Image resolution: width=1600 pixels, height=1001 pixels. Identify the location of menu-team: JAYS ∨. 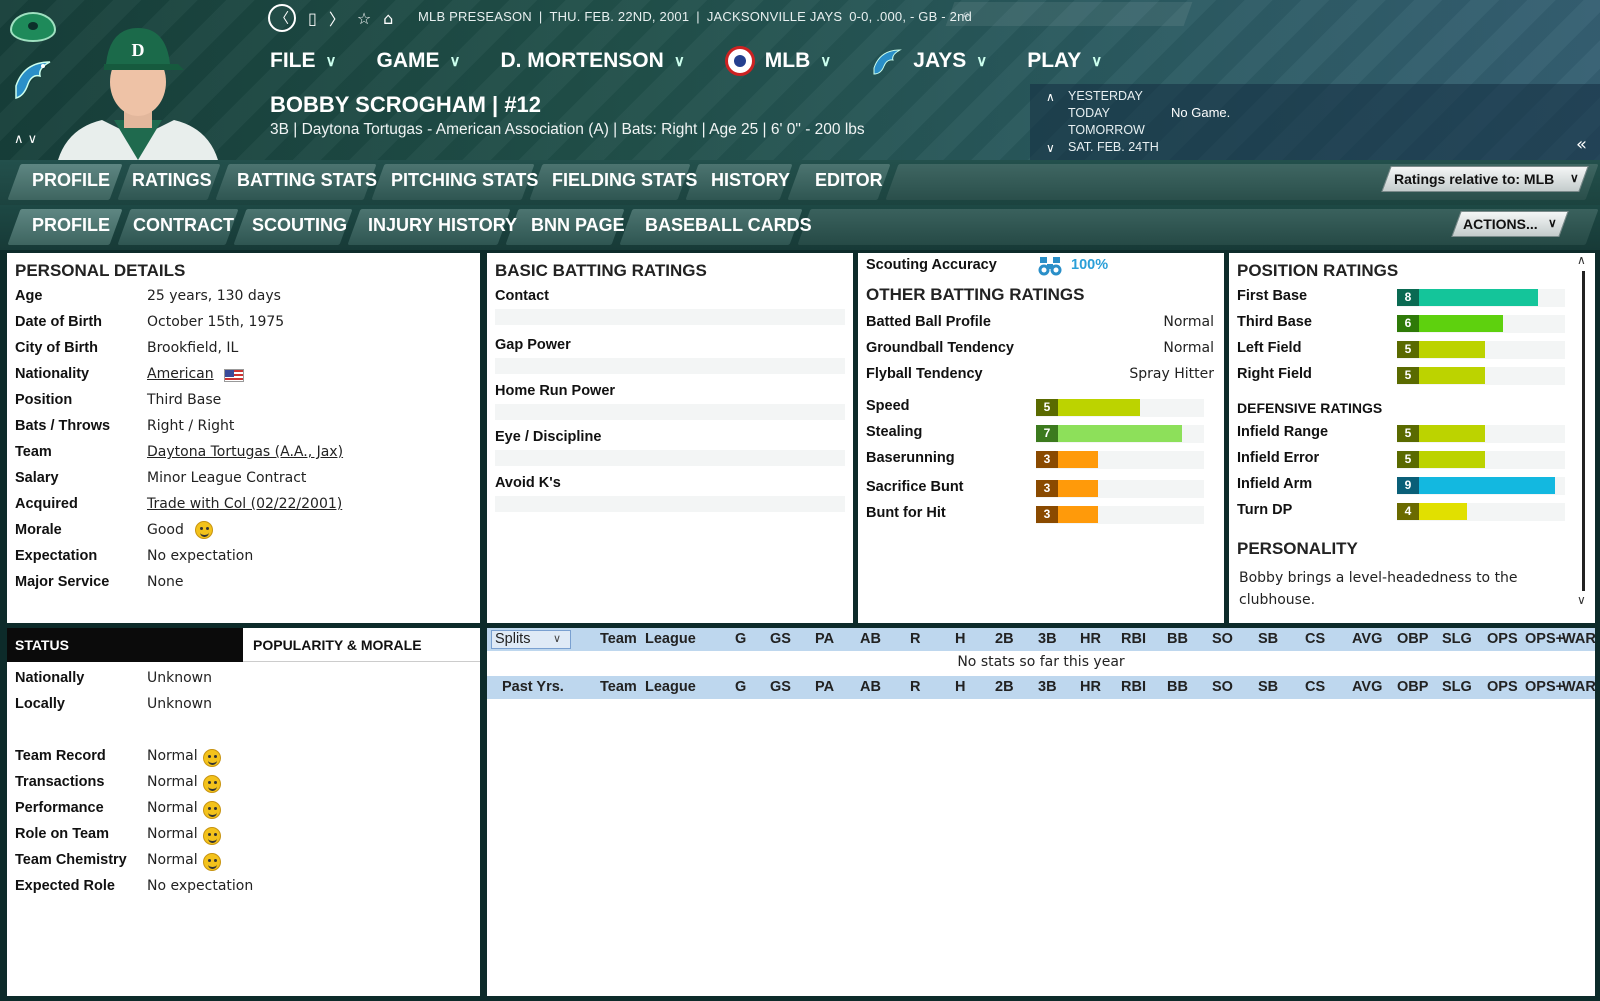
(929, 61).